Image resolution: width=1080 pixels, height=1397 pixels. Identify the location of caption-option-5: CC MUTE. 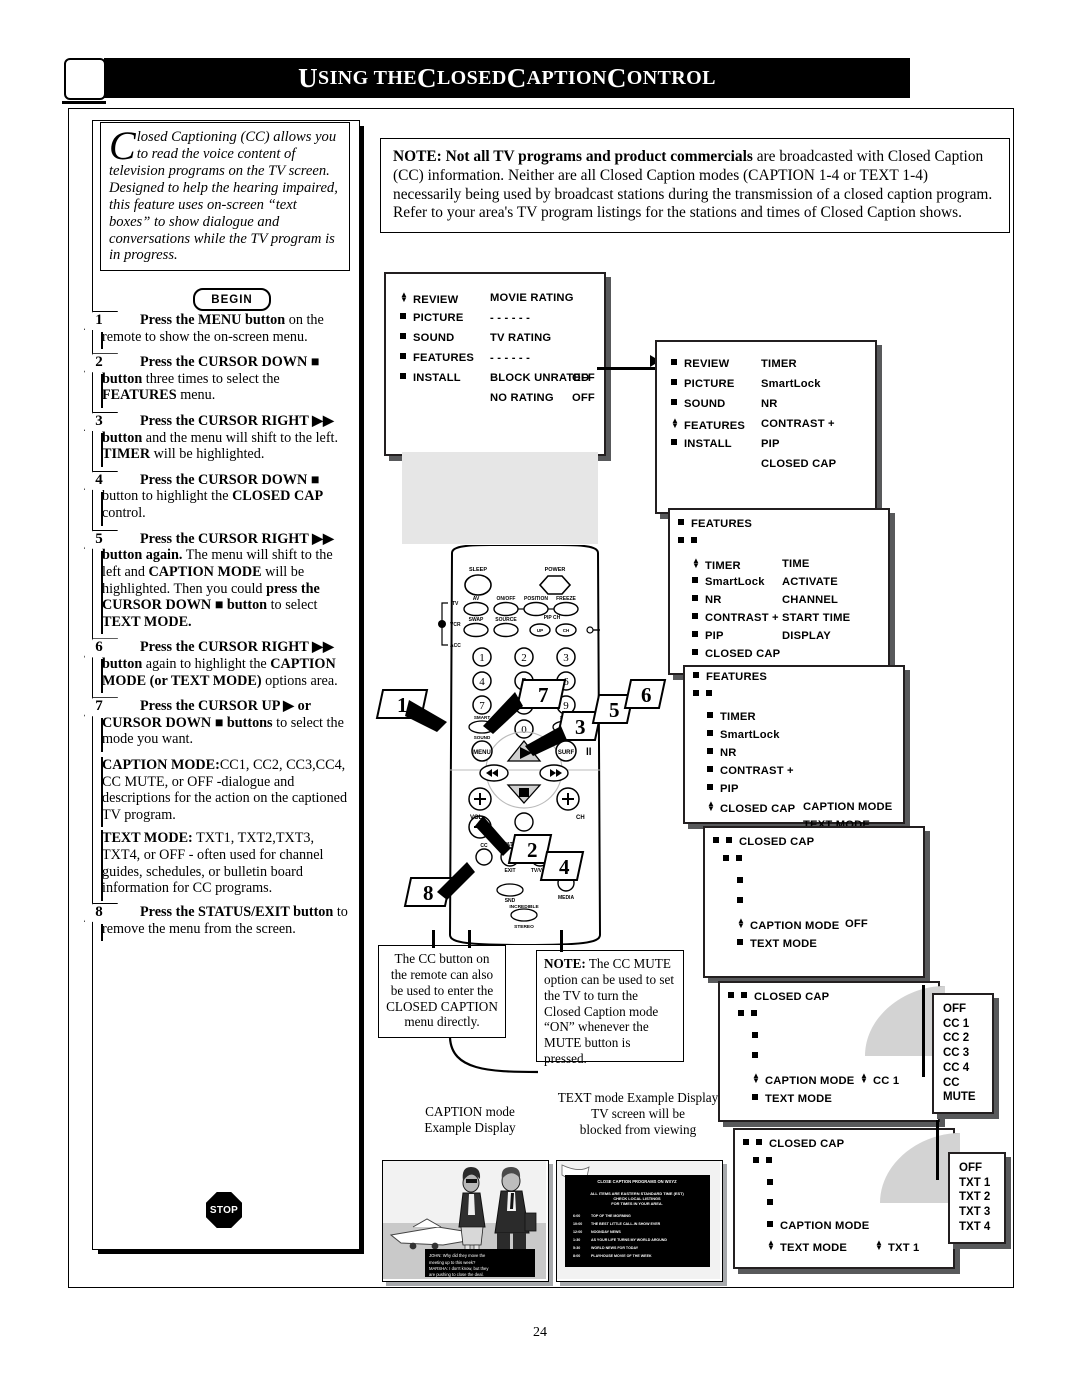
(963, 1090).